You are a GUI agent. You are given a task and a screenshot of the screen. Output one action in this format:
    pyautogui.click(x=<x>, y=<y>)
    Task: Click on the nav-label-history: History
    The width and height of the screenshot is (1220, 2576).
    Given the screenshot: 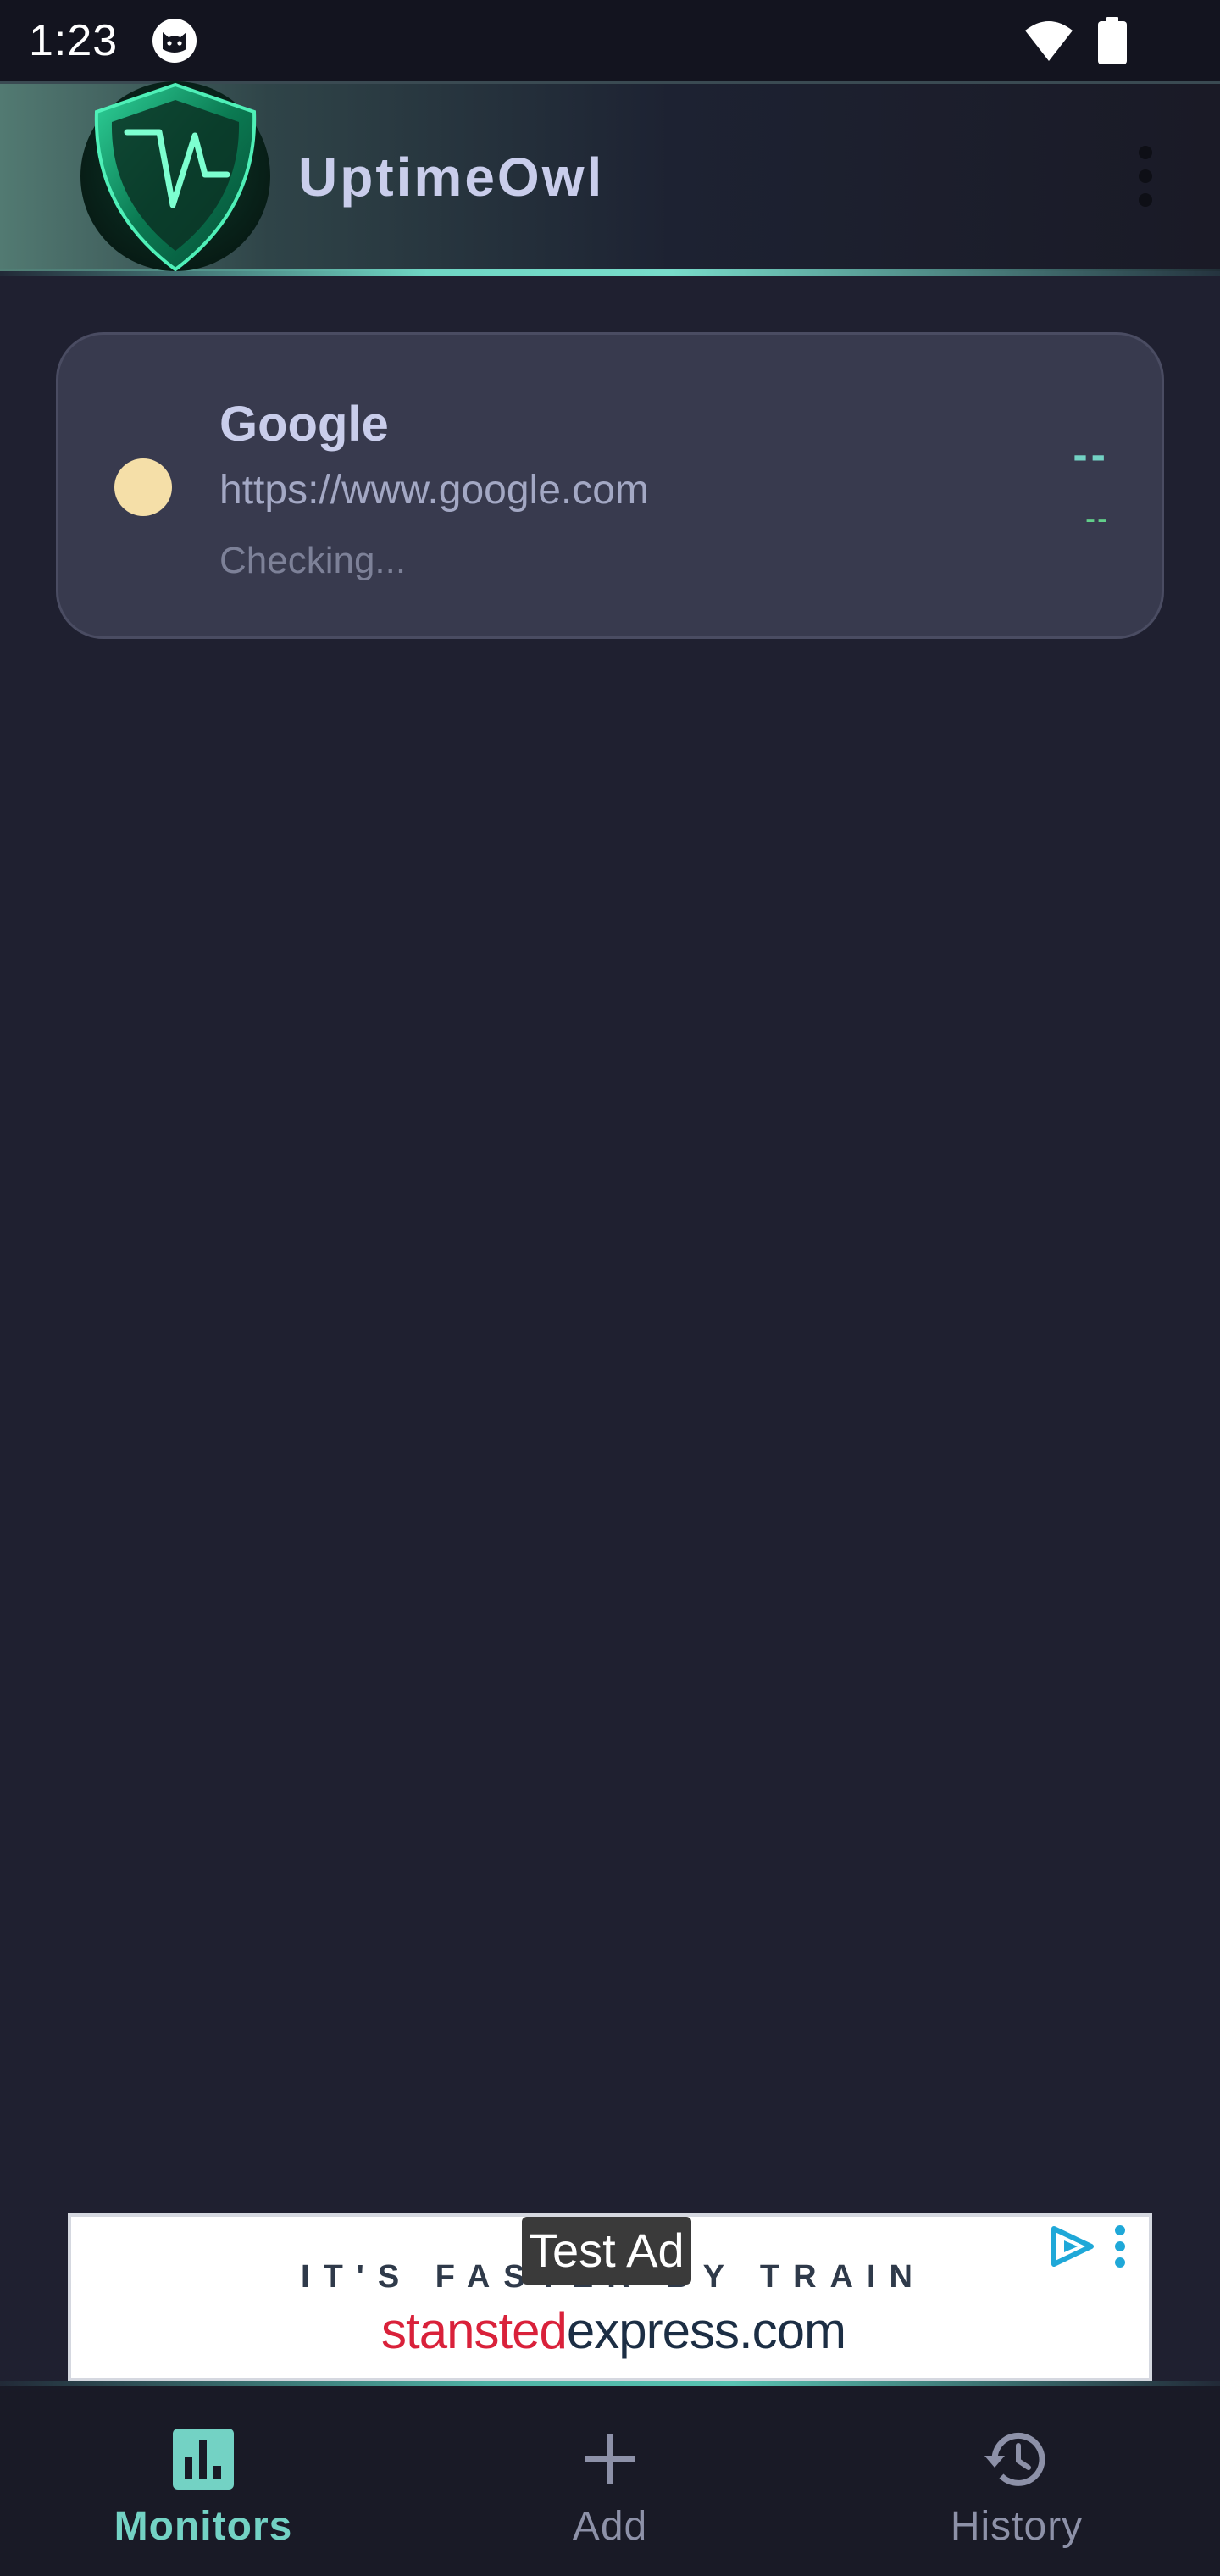 What is the action you would take?
    pyautogui.click(x=1017, y=2526)
    